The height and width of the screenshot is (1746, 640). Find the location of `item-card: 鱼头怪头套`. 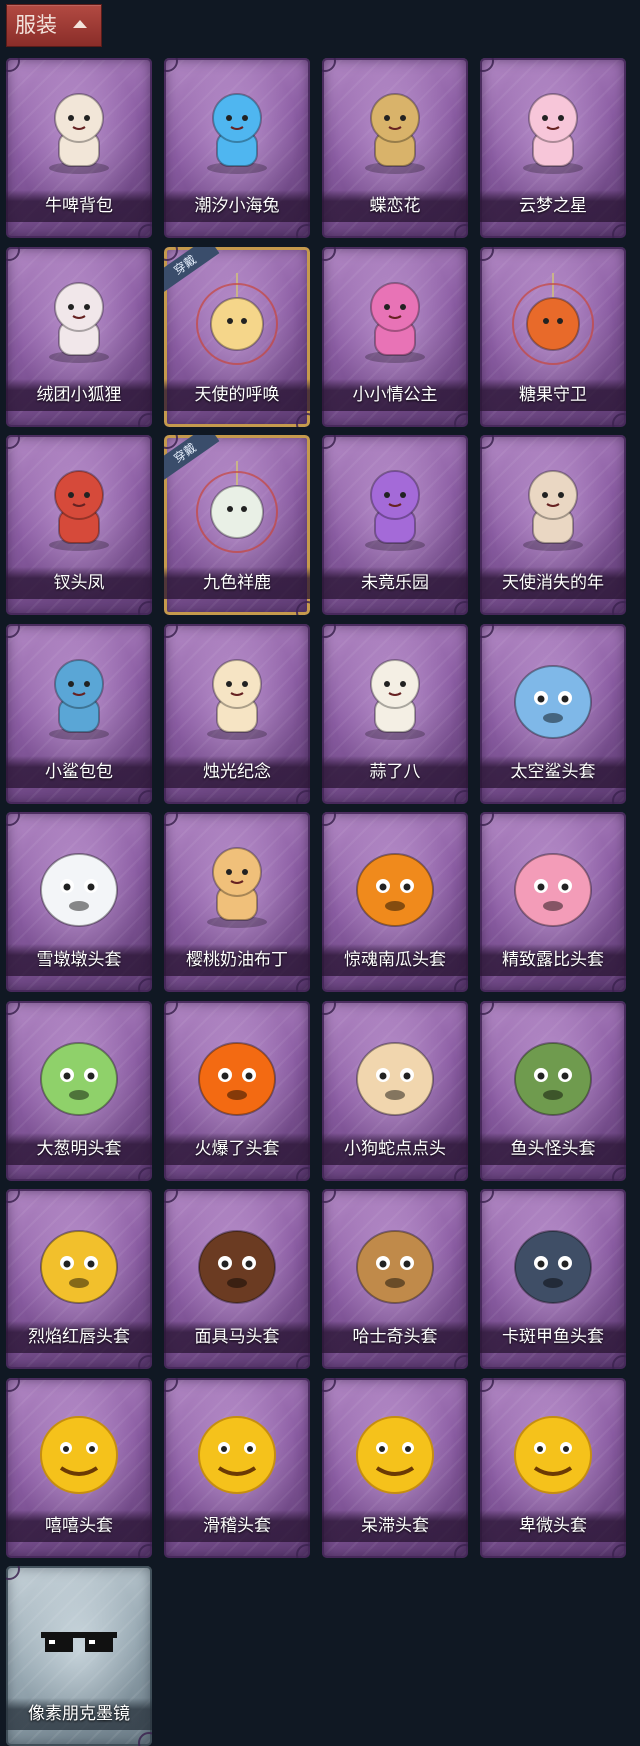

item-card: 鱼头怪头套 is located at coordinates (553, 1091).